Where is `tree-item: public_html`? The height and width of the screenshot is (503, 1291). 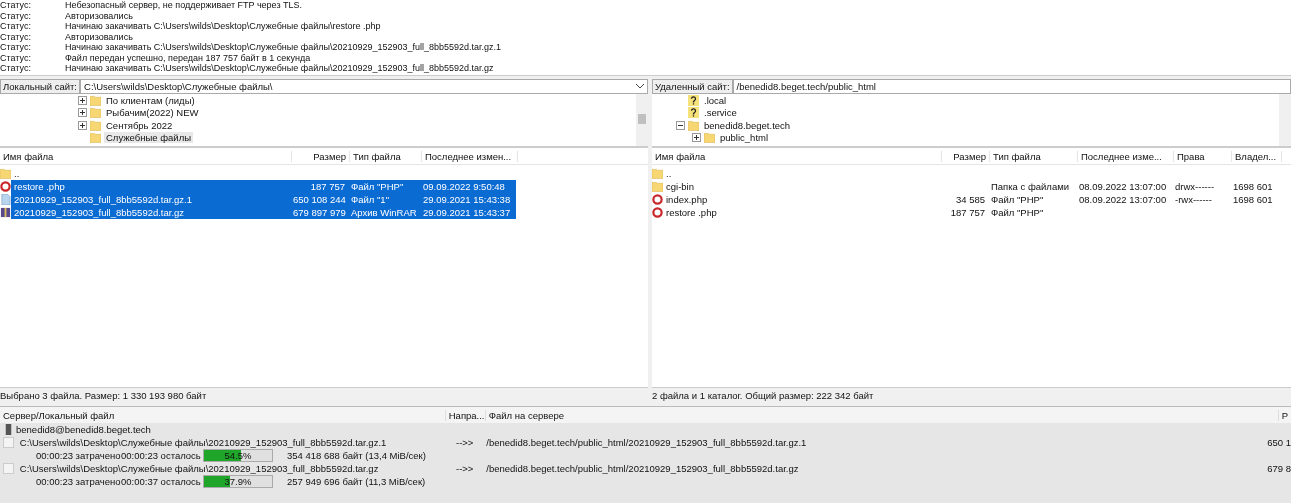
tree-item: public_html is located at coordinates (744, 138).